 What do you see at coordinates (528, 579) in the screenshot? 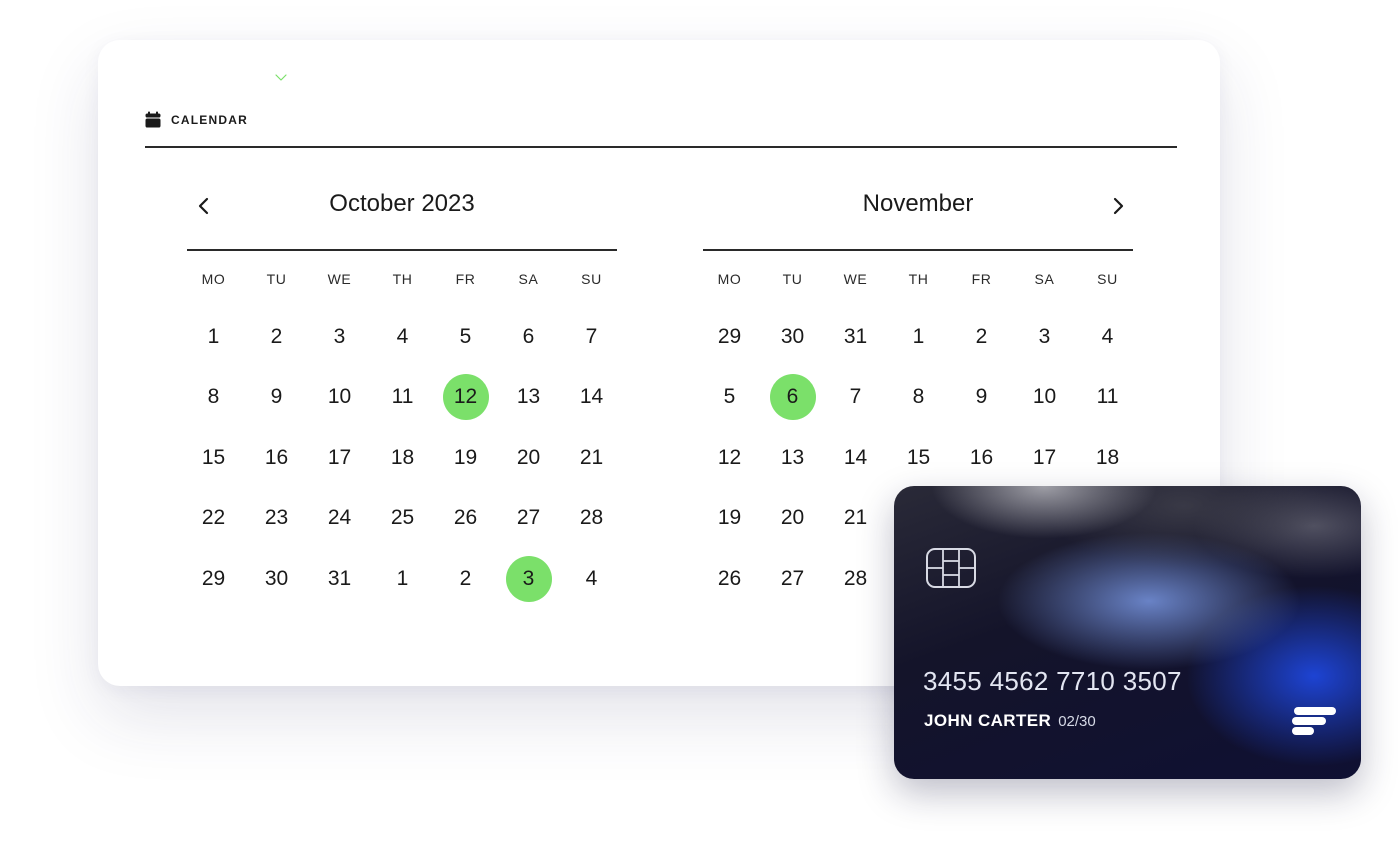
I see `day-cell-selected: 3` at bounding box center [528, 579].